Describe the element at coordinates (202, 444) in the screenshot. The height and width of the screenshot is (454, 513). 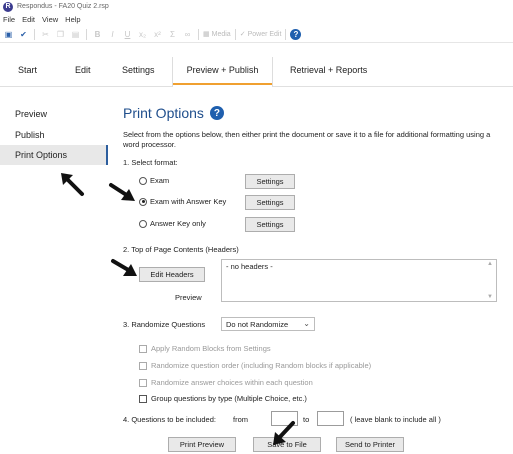
I see `print-preview-button: Print Preview` at that location.